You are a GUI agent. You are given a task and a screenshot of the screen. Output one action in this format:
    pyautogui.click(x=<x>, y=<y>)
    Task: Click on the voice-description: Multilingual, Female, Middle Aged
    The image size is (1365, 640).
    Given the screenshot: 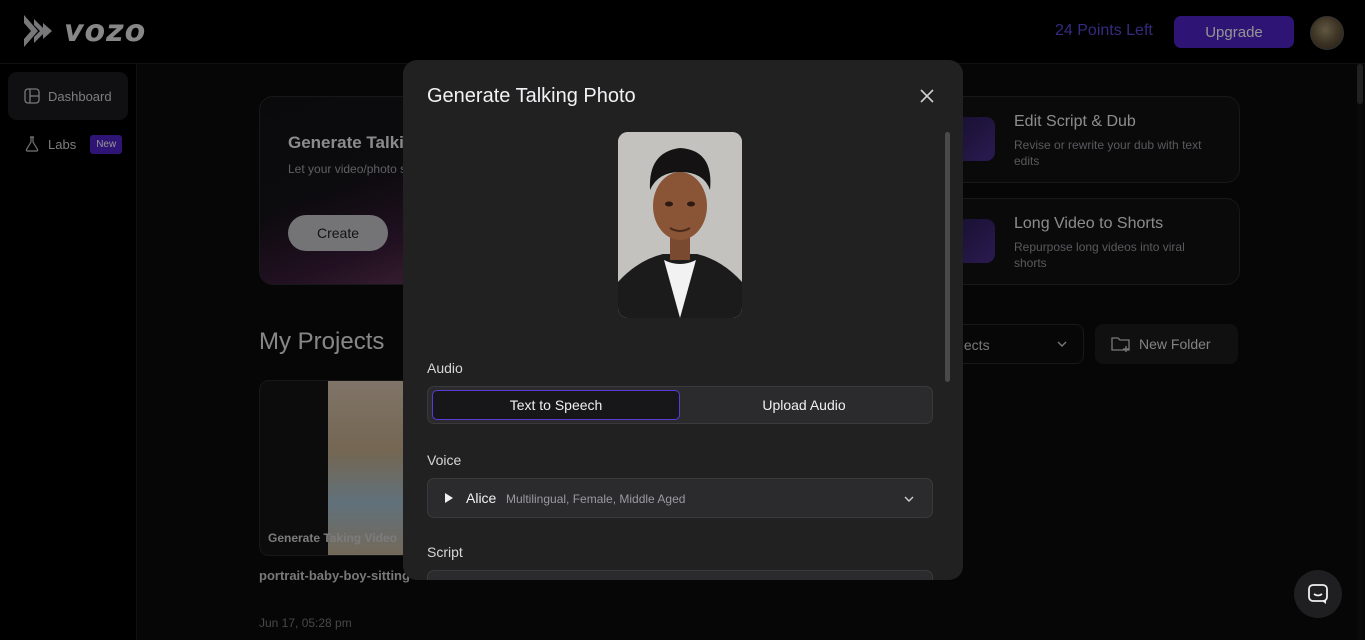 What is the action you would take?
    pyautogui.click(x=596, y=499)
    